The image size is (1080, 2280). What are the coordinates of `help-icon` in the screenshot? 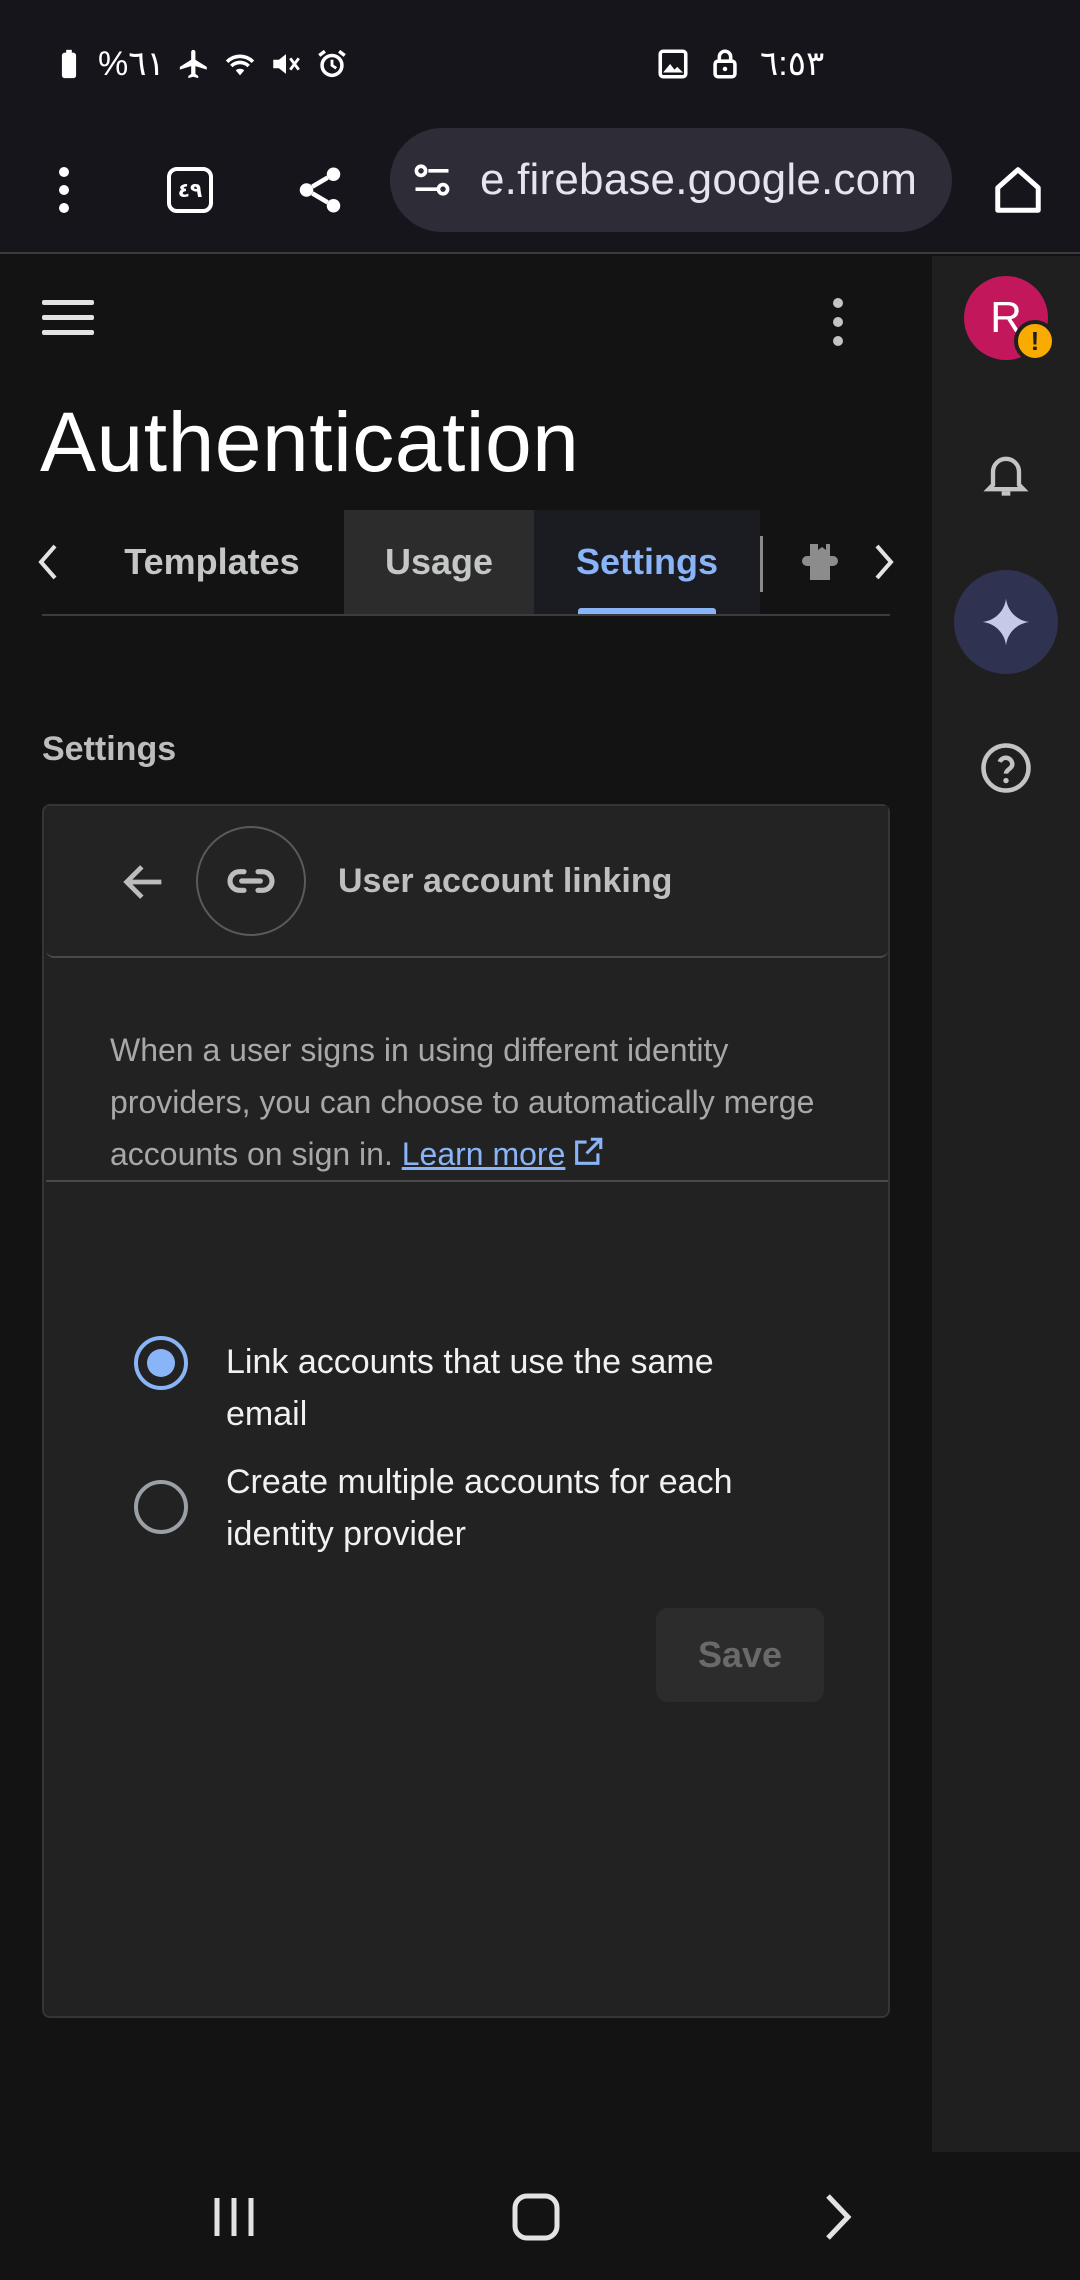 It's located at (1006, 768).